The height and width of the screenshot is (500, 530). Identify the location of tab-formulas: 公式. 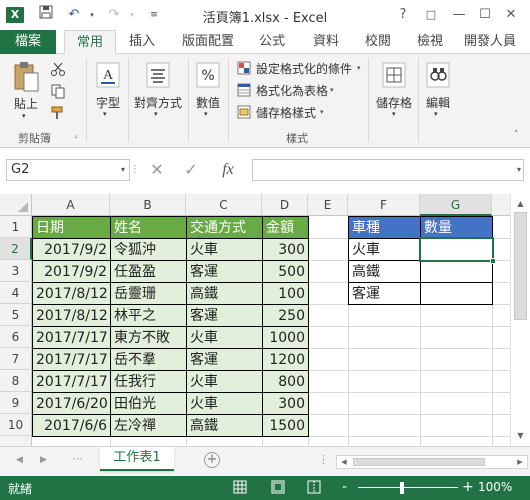
(272, 42).